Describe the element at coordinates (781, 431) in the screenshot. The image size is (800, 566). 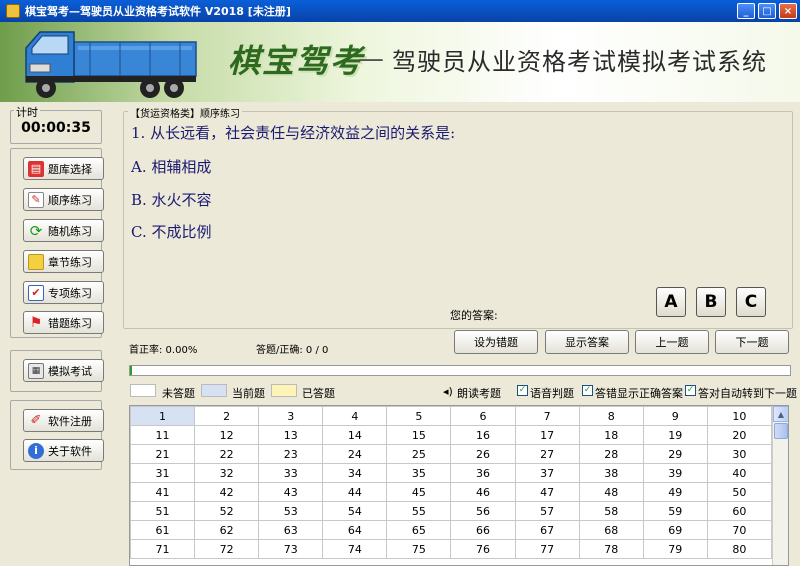
I see `scroll-thumb` at that location.